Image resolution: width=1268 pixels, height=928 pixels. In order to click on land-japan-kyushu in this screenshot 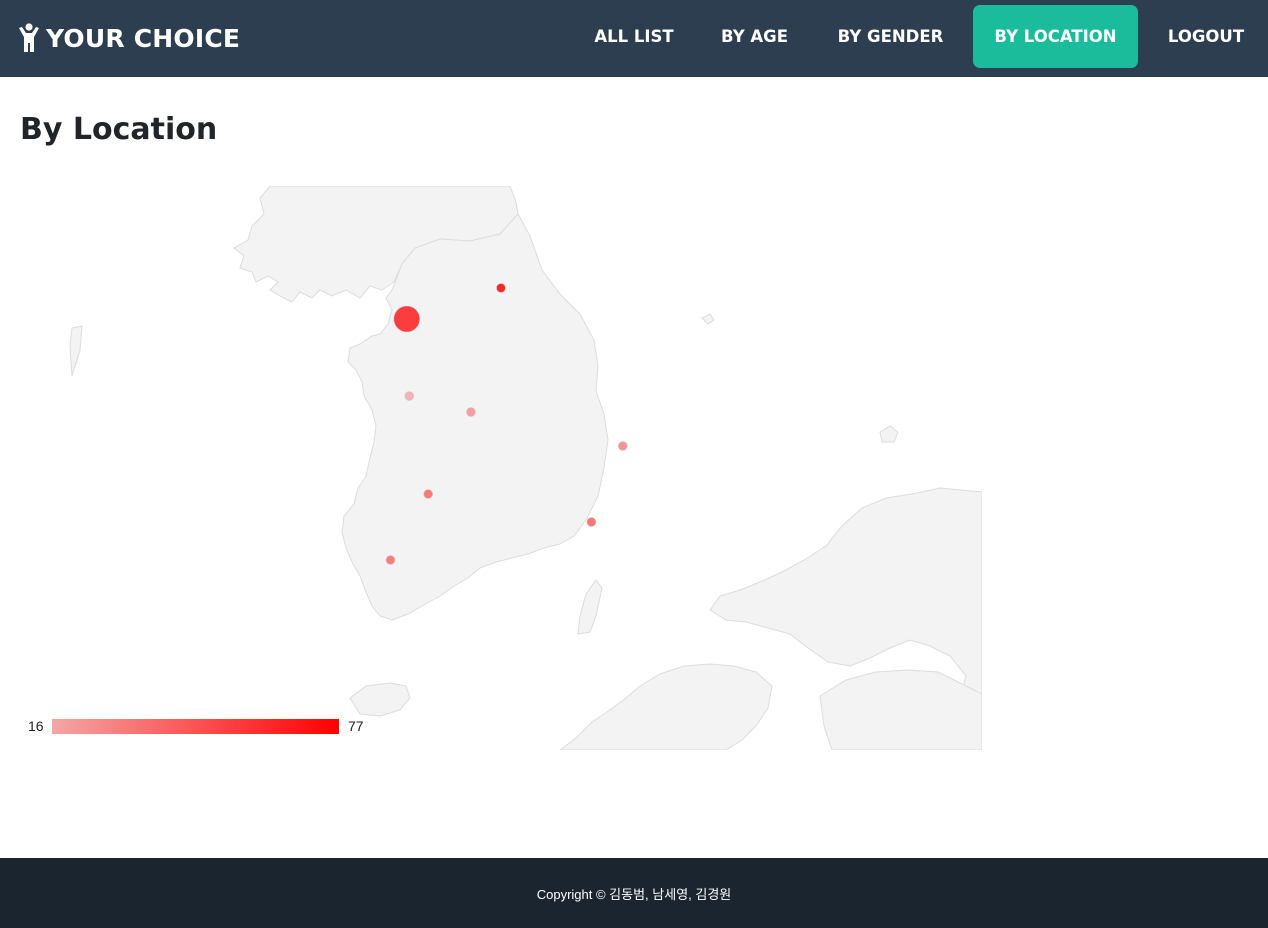, I will do `click(666, 706)`.